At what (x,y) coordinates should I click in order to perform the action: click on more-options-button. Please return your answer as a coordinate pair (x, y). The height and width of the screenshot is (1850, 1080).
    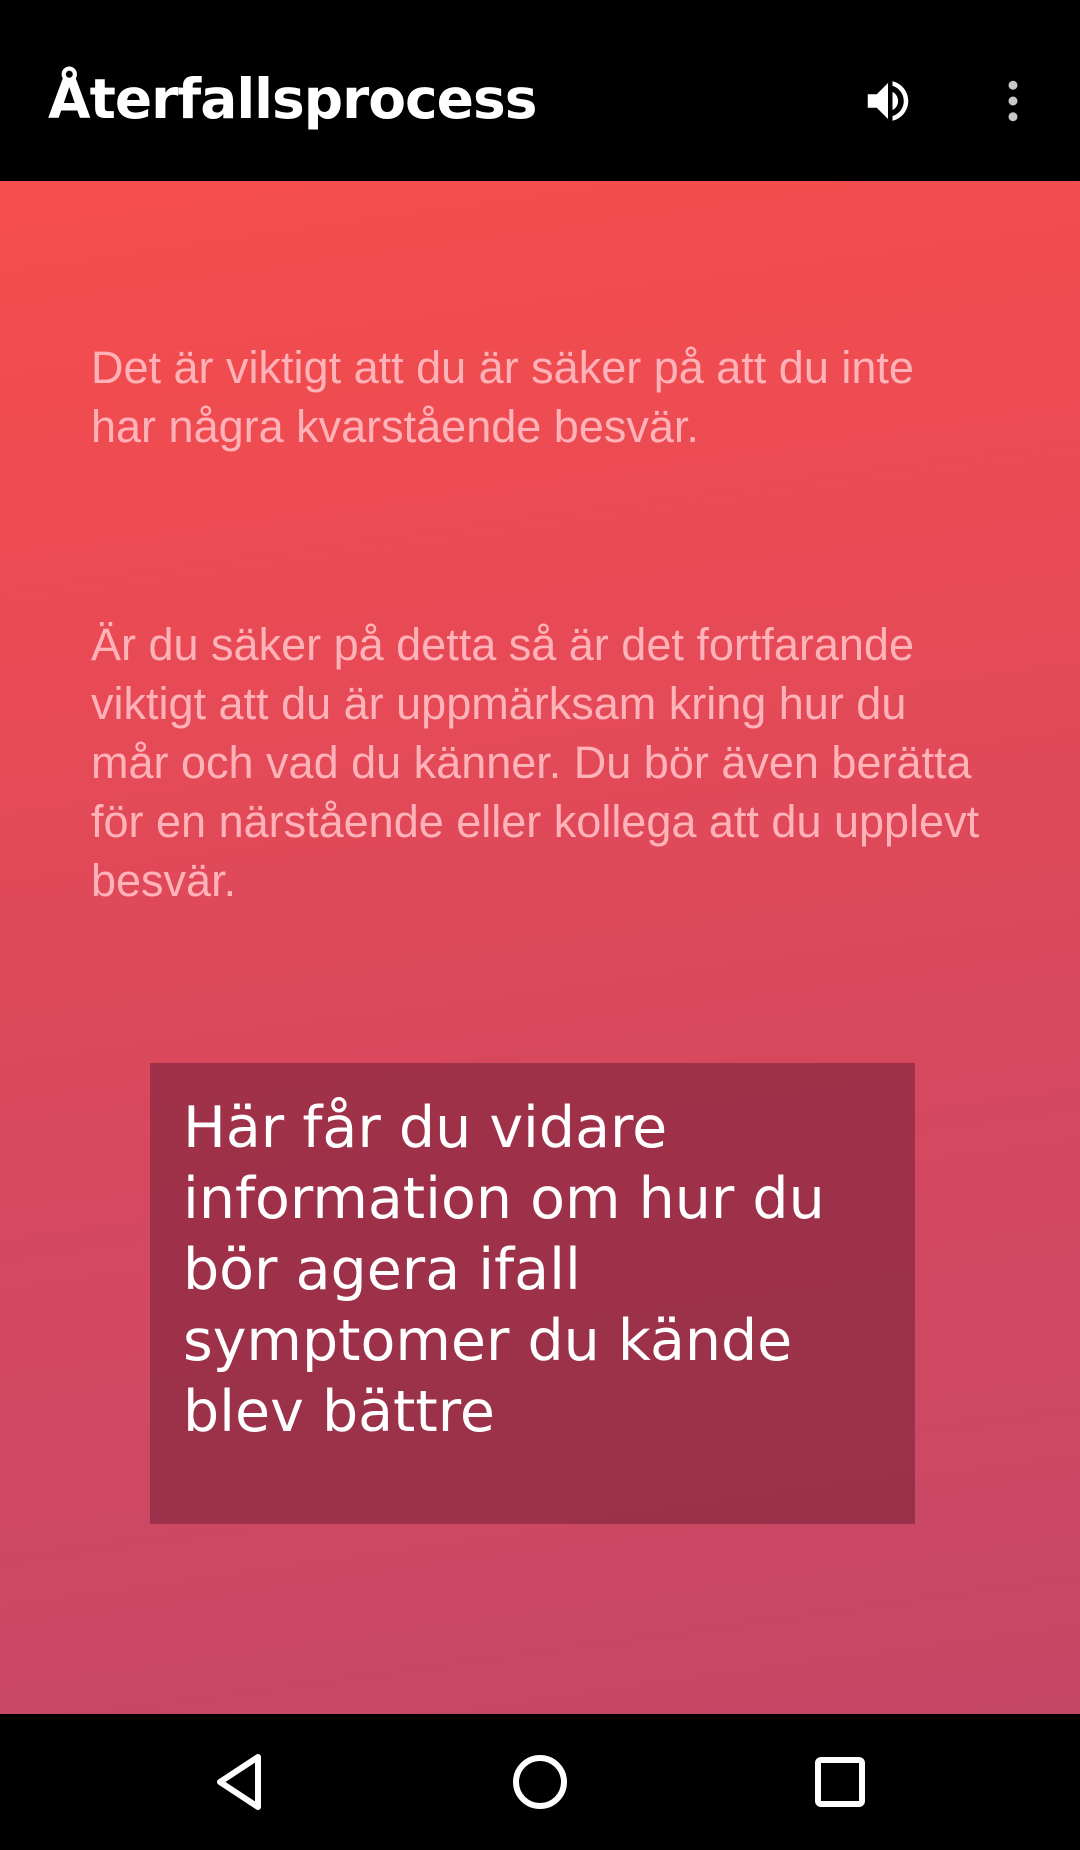
    Looking at the image, I should click on (1013, 101).